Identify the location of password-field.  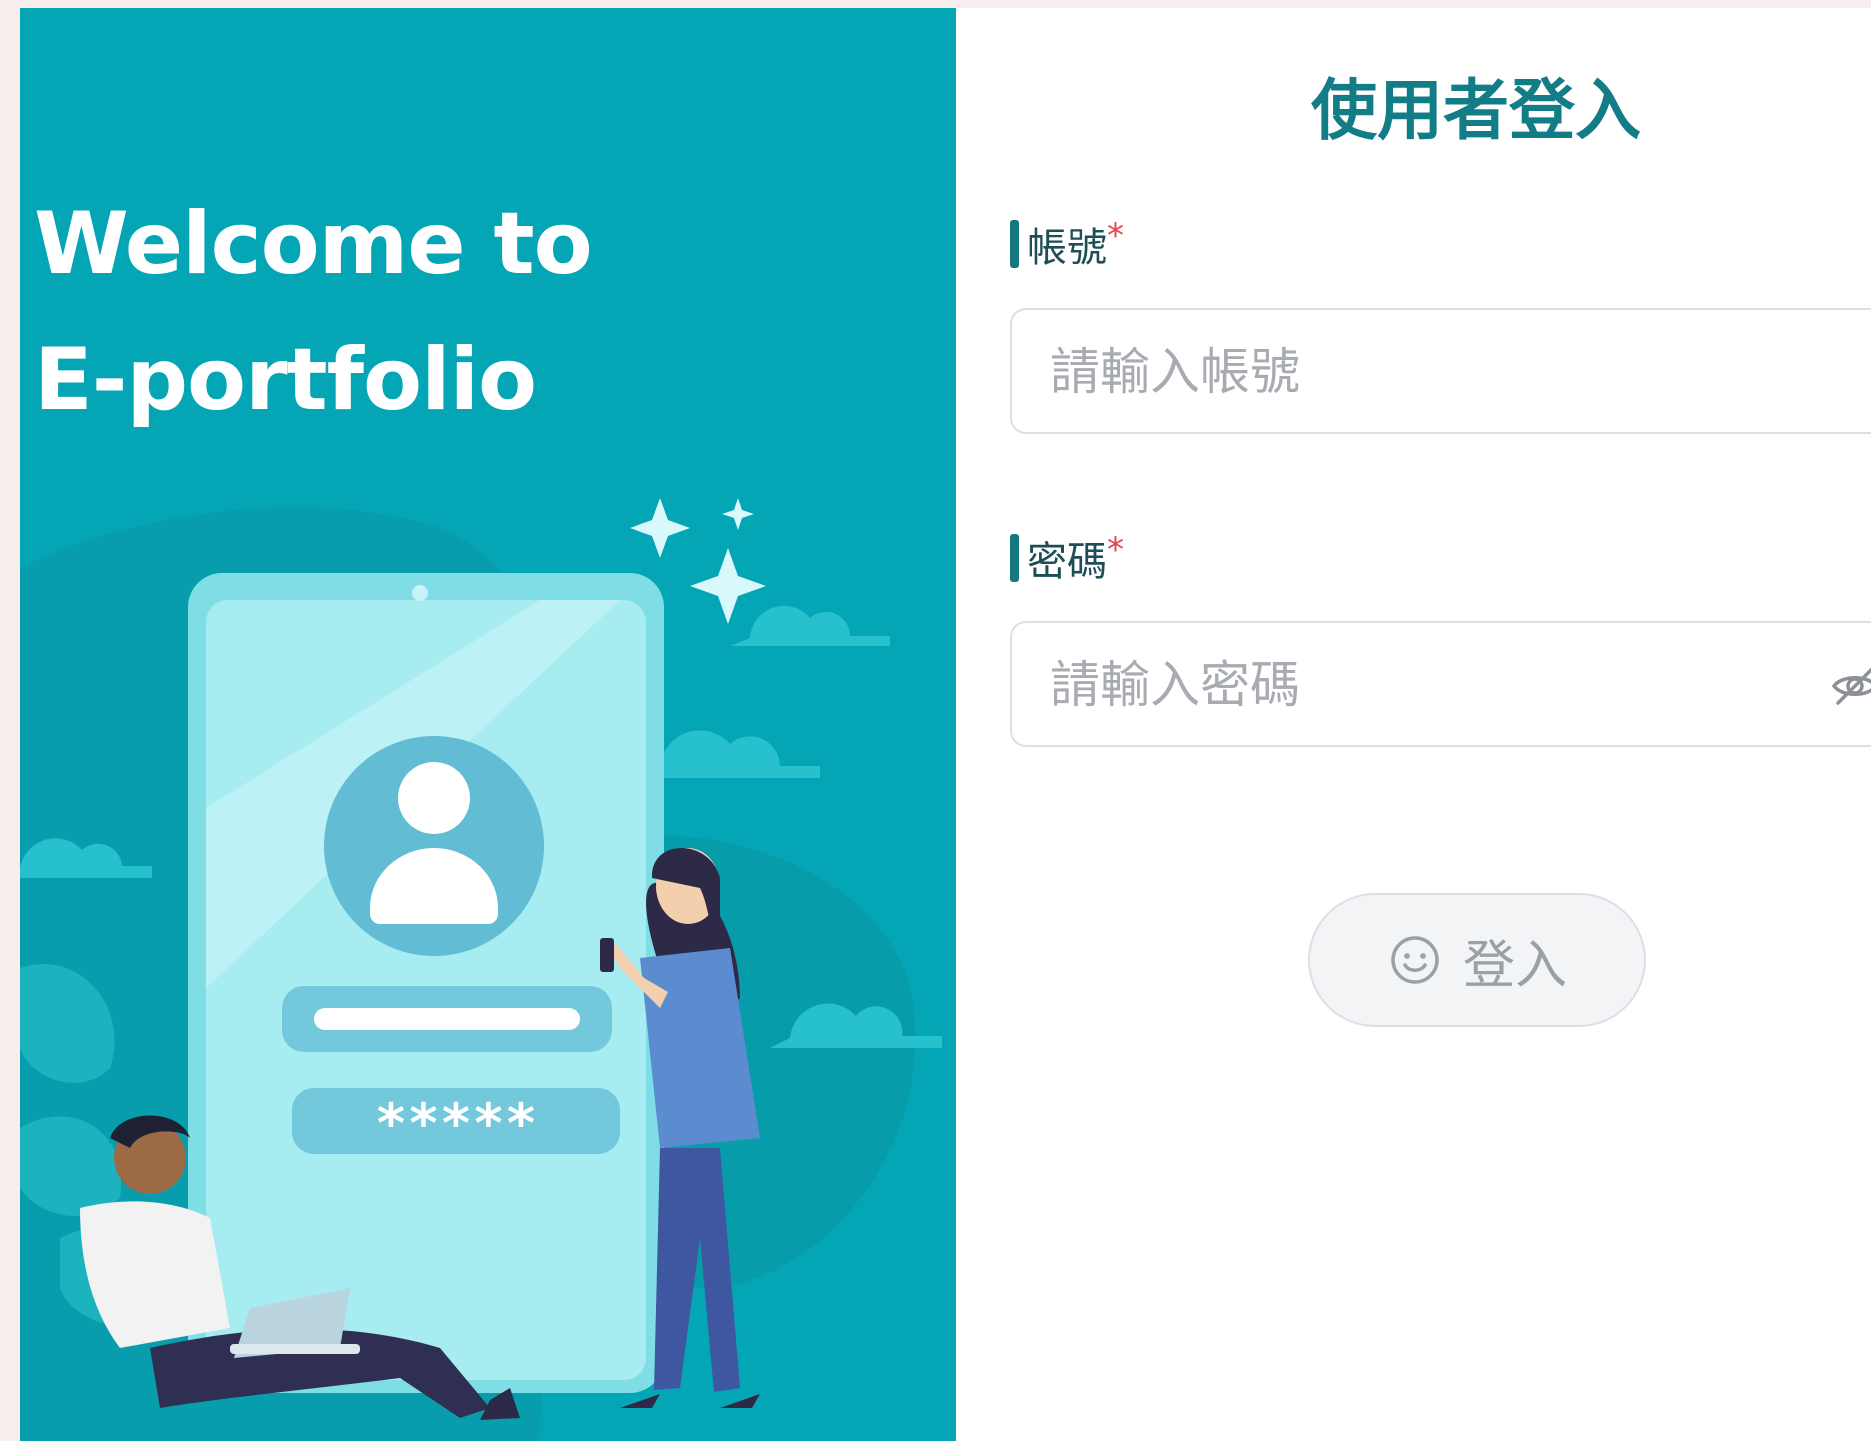
(1440, 684).